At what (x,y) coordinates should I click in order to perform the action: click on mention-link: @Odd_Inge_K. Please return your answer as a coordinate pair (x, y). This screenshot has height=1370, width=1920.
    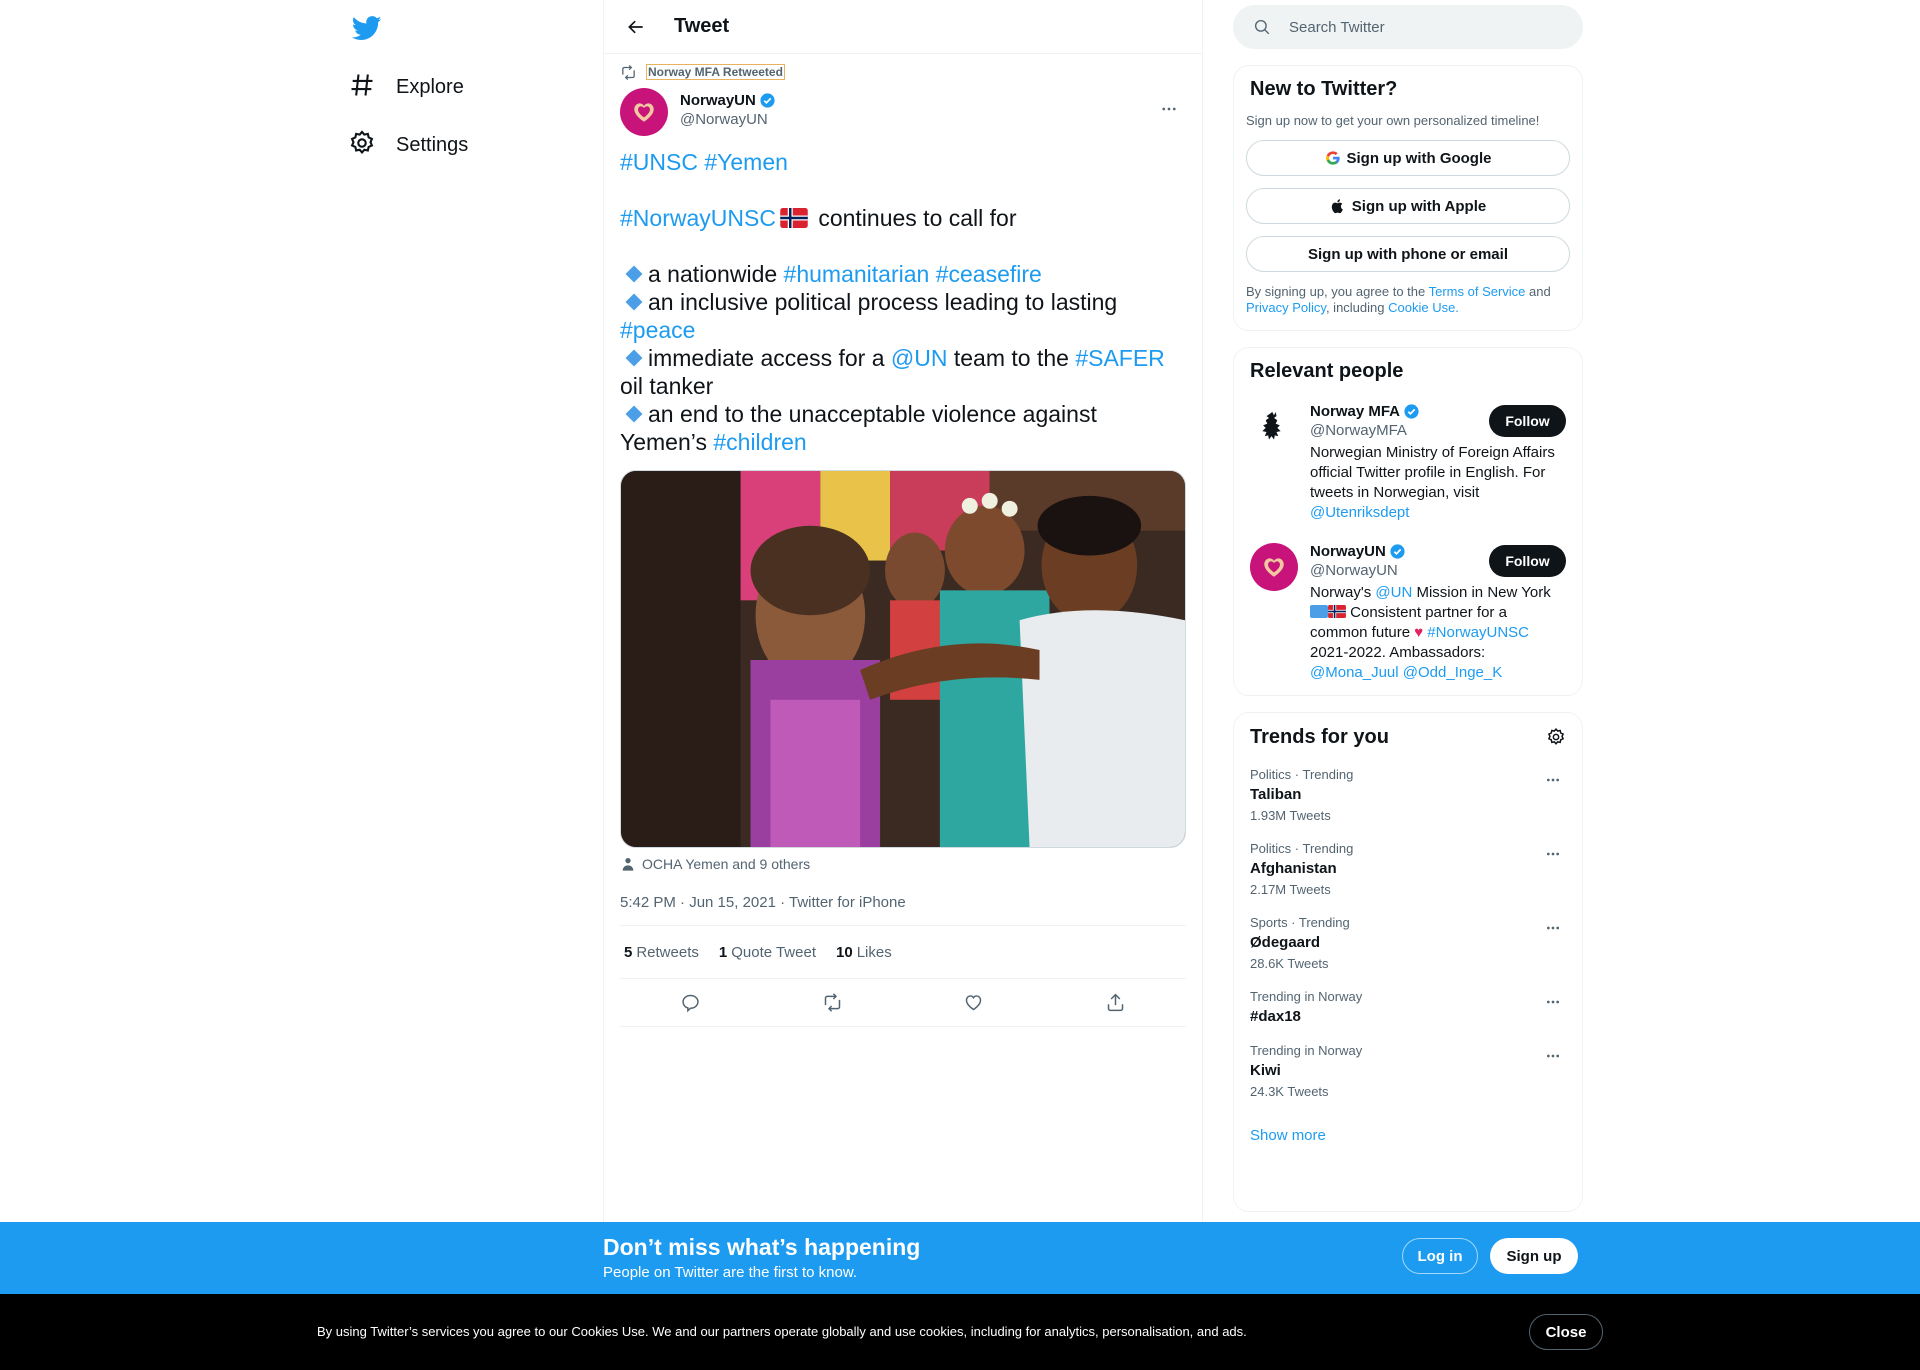
    Looking at the image, I should click on (1452, 672).